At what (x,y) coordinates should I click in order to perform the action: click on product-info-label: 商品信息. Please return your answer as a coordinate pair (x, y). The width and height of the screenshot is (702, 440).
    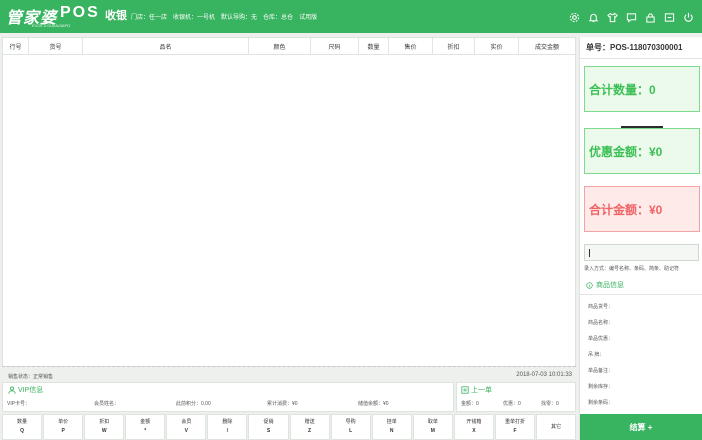
    Looking at the image, I should click on (610, 285).